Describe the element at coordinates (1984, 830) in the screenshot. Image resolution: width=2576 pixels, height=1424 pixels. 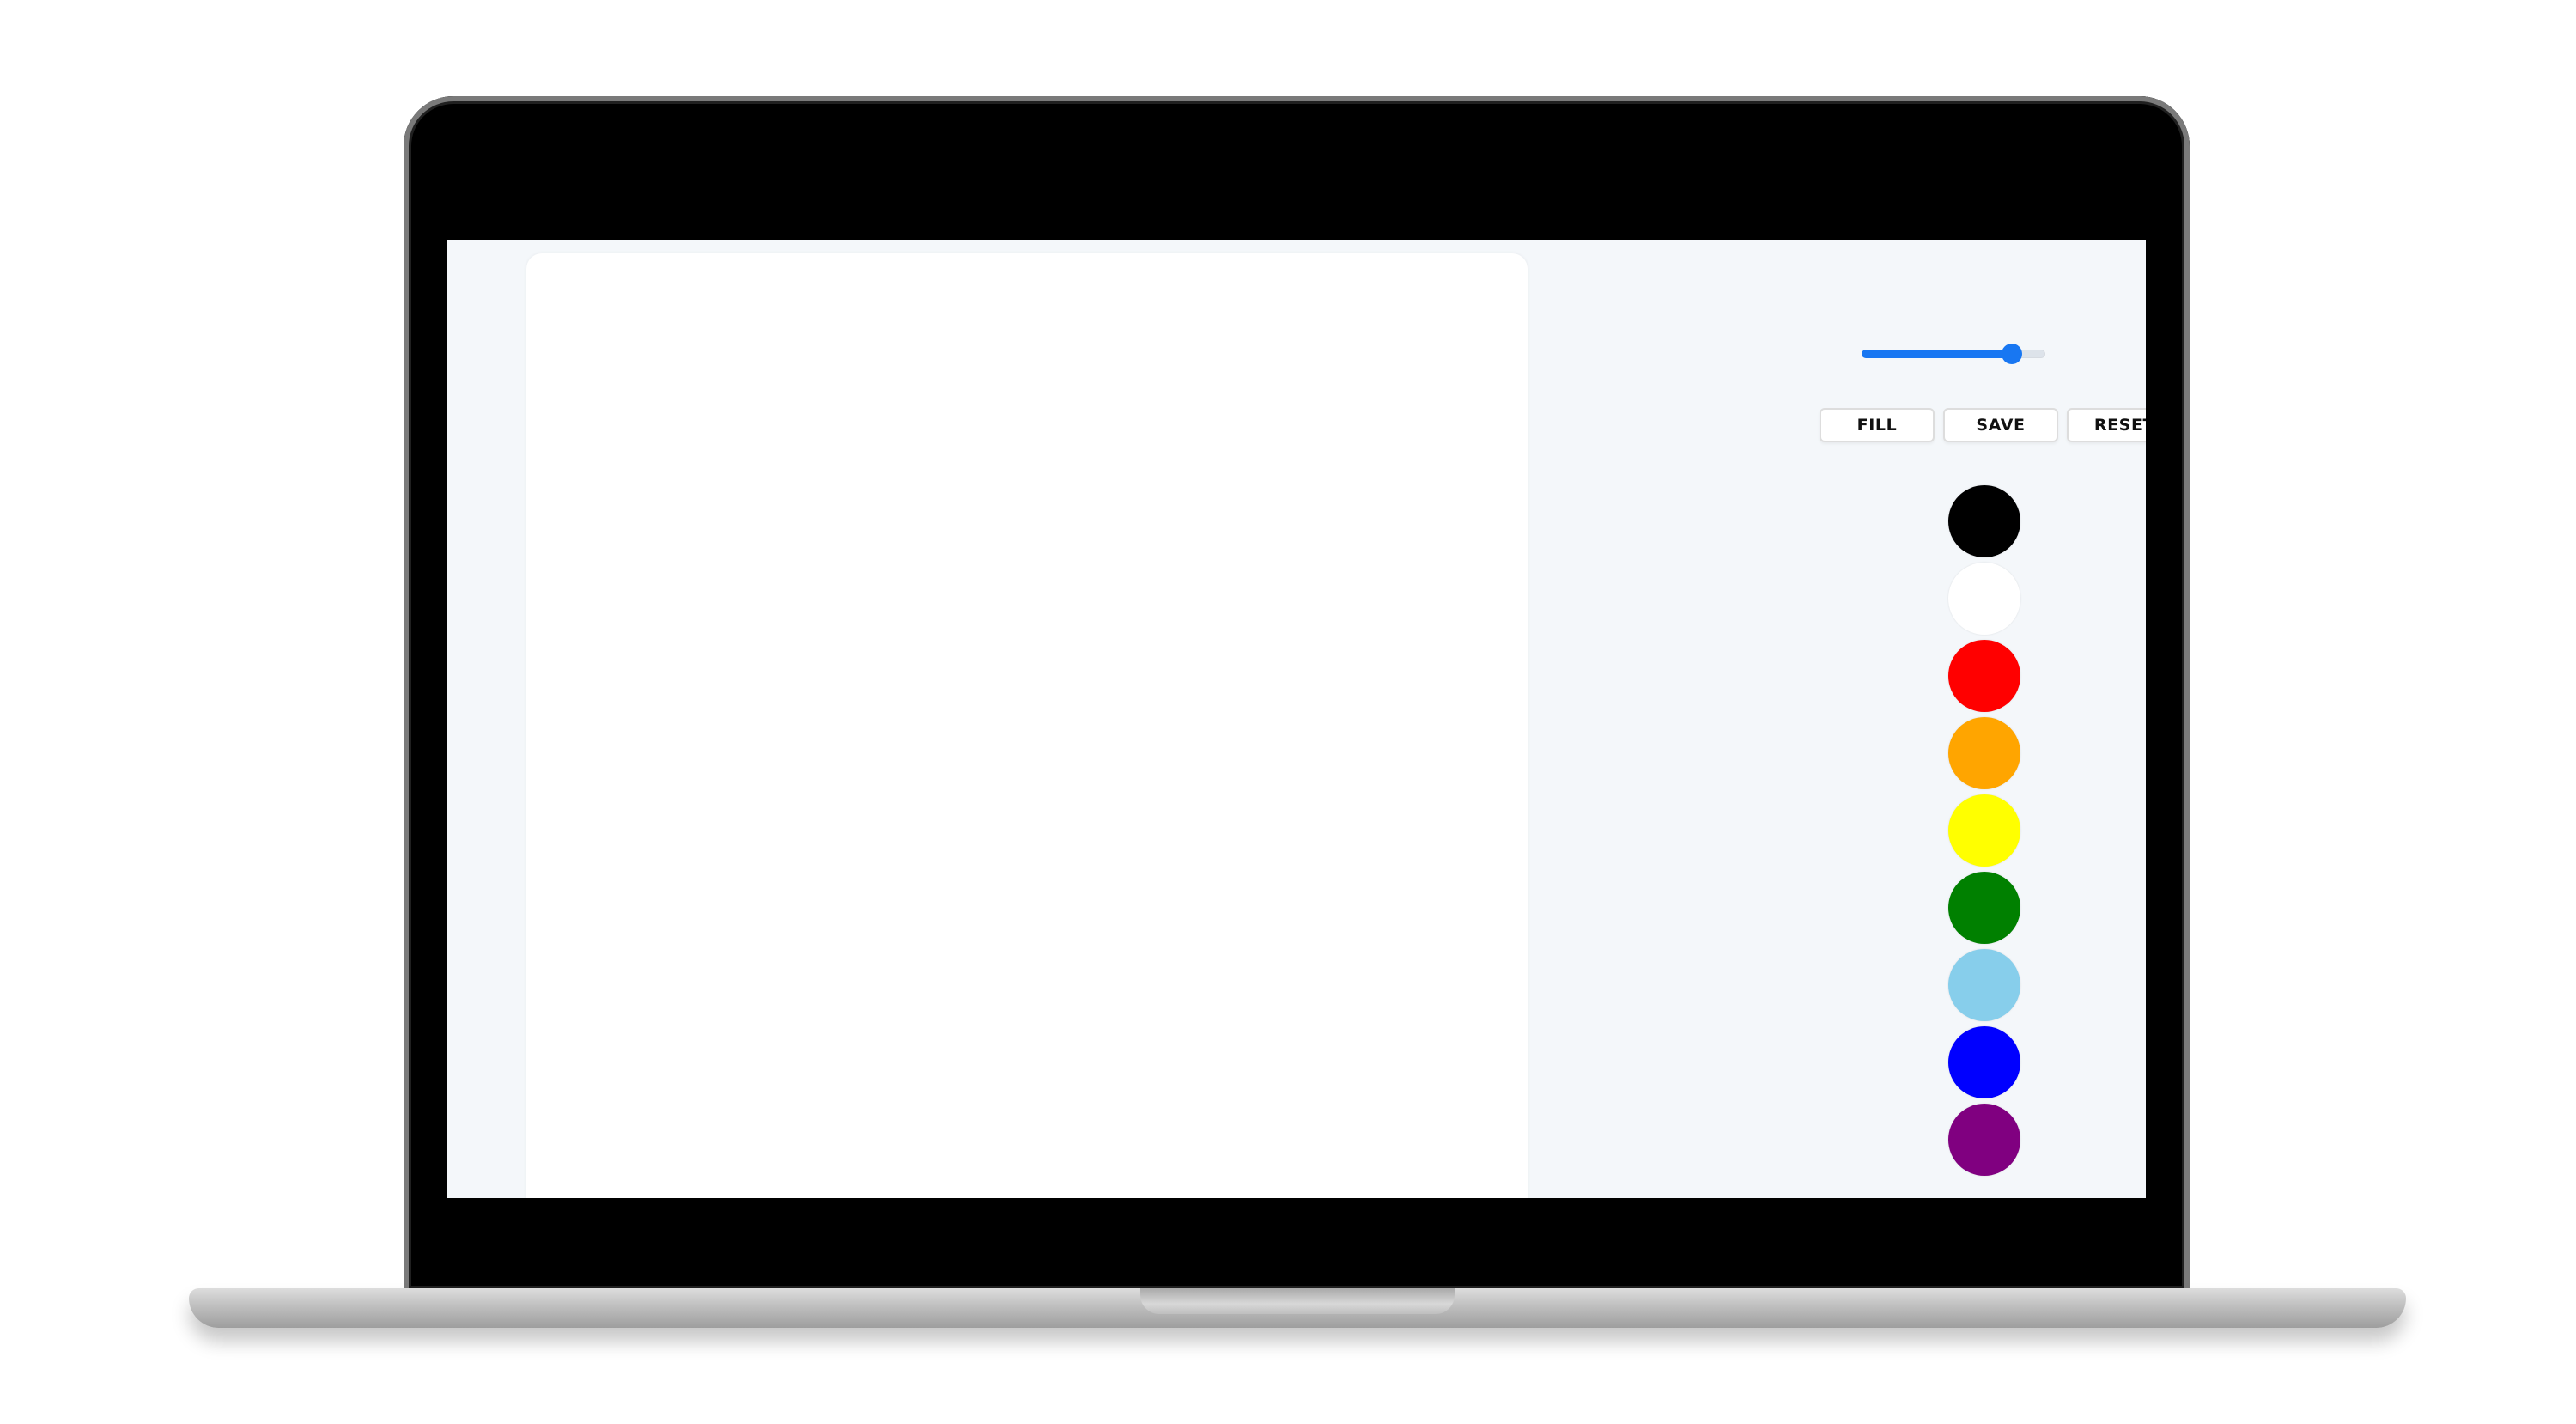
I see `yellow-swatch` at that location.